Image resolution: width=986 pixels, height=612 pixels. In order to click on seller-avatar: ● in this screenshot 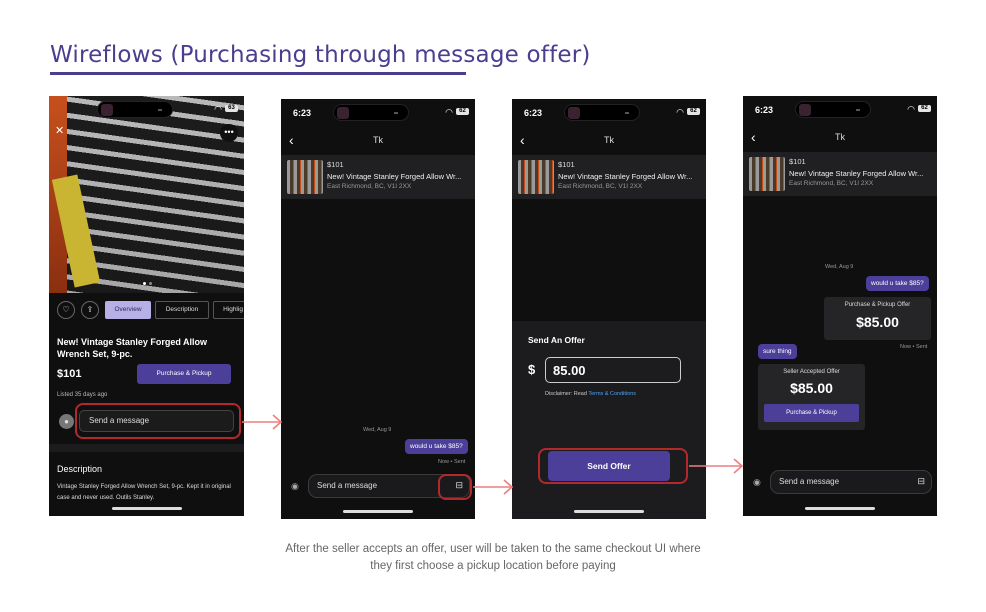, I will do `click(66, 421)`.